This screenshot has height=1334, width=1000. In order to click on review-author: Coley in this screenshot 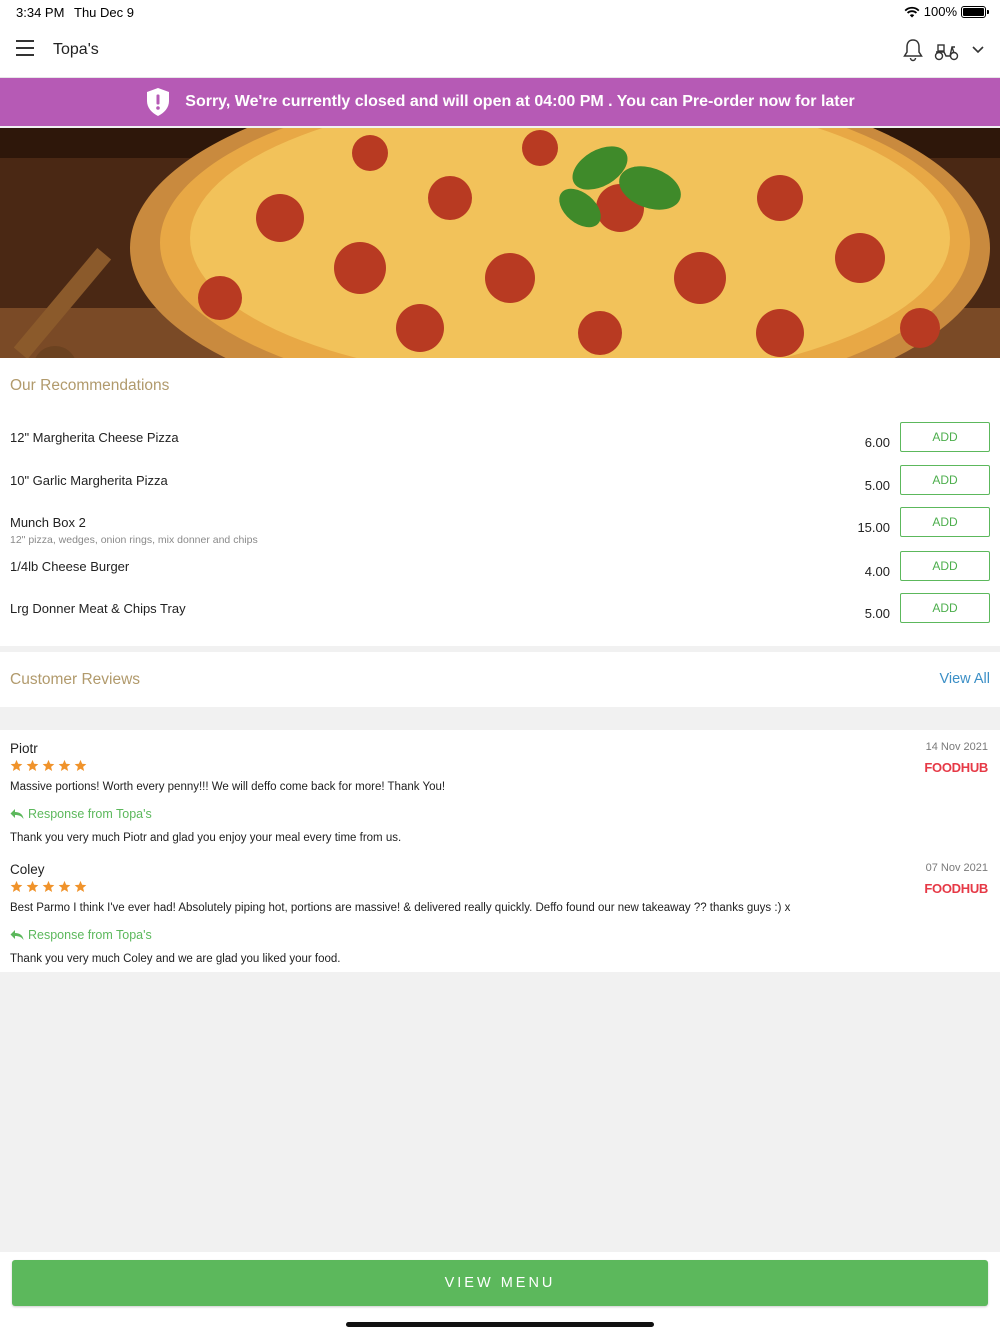, I will do `click(27, 869)`.